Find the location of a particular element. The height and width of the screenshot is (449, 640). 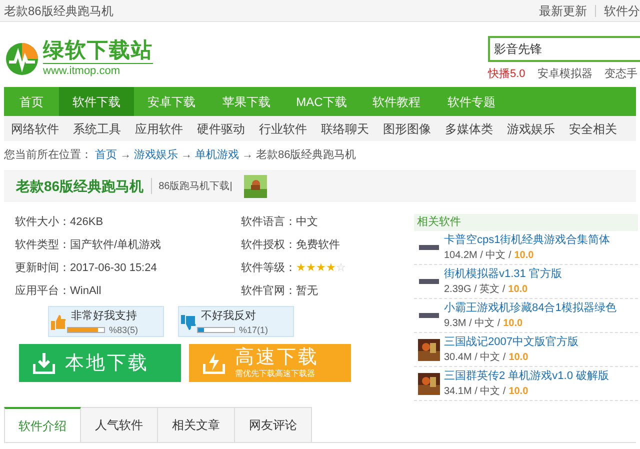

subnav-link: 系统工具 is located at coordinates (97, 129).